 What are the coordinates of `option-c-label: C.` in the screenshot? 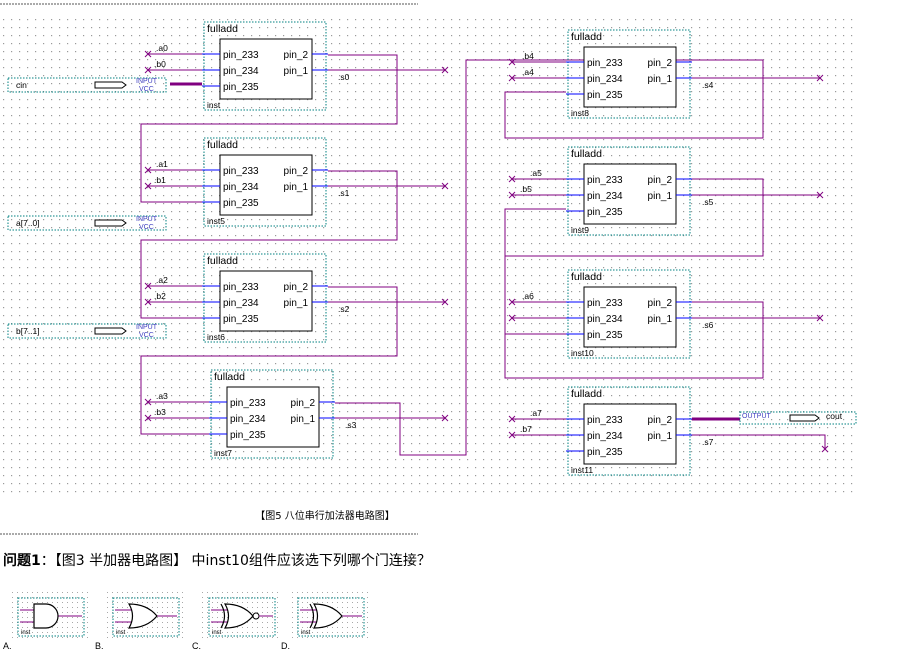 It's located at (196, 646).